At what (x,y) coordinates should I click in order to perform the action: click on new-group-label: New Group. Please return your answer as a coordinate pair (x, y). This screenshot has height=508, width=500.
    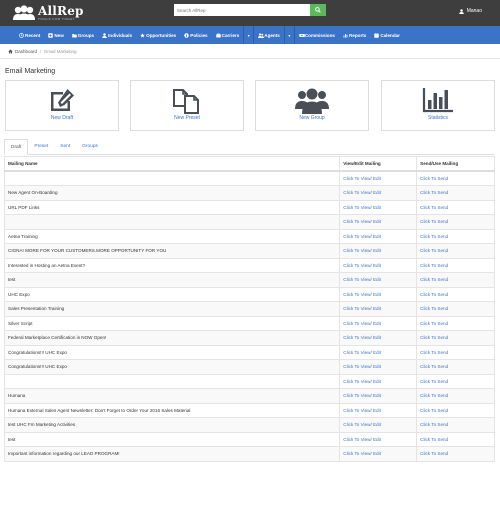
    Looking at the image, I should click on (312, 118).